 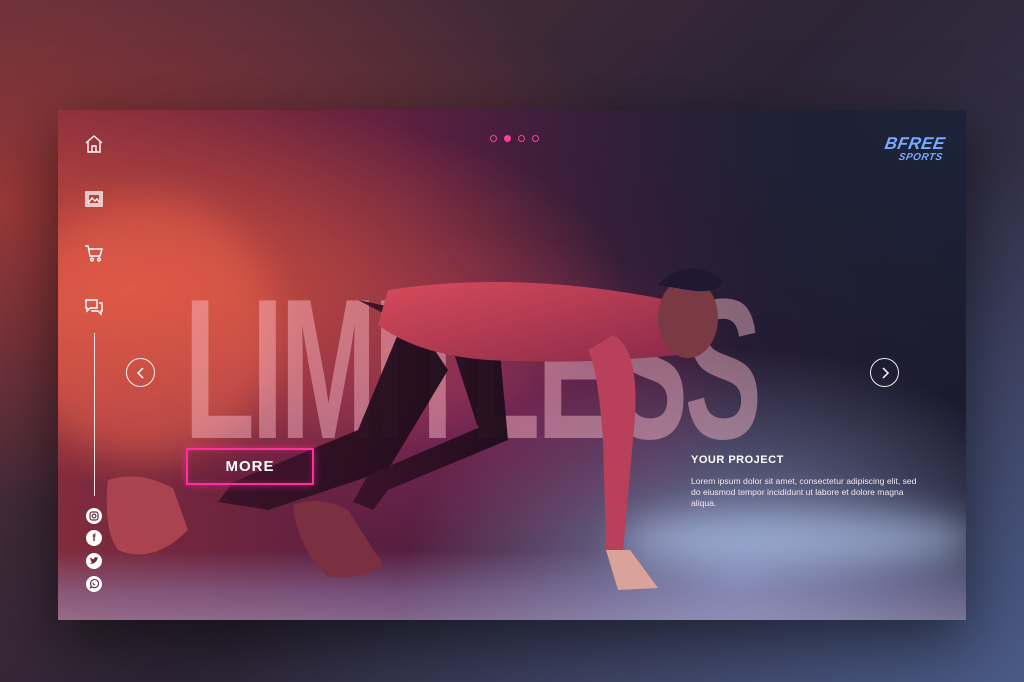 What do you see at coordinates (94, 253) in the screenshot?
I see `cart-icon` at bounding box center [94, 253].